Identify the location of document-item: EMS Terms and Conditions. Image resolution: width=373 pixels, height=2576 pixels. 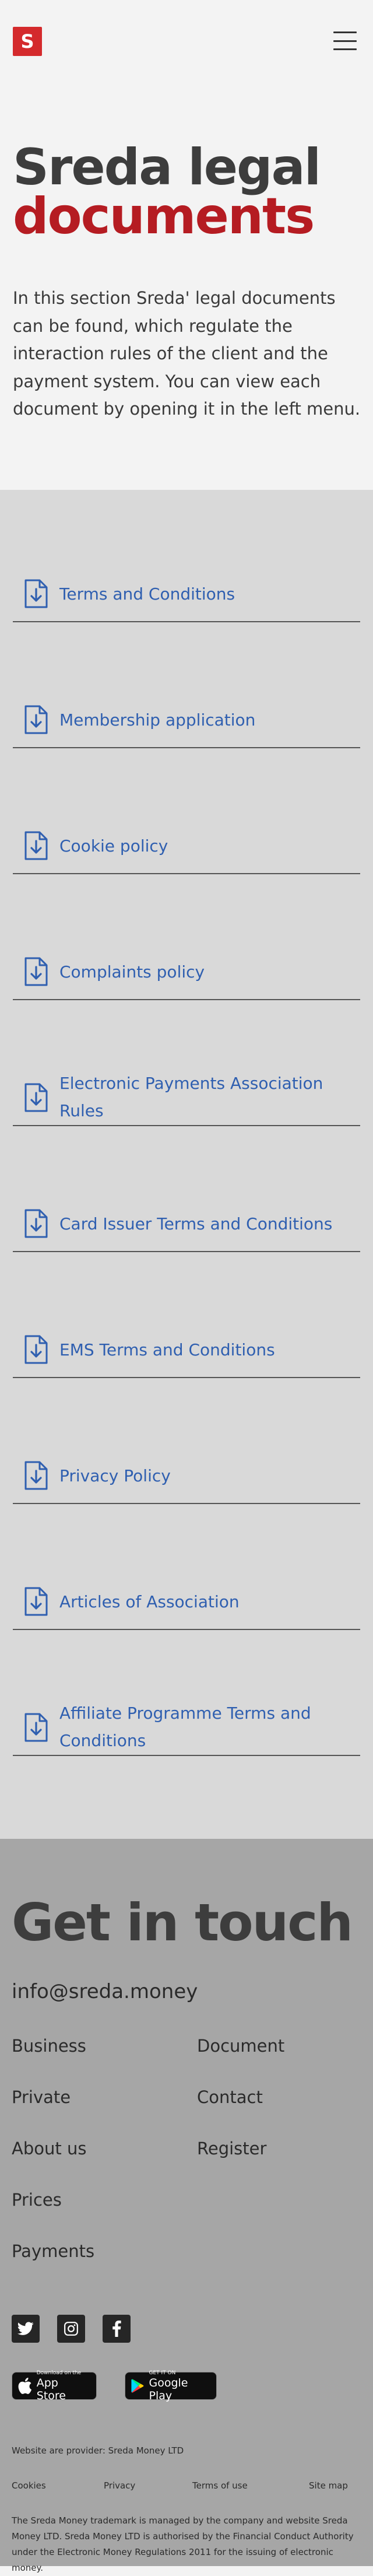
(186, 1356).